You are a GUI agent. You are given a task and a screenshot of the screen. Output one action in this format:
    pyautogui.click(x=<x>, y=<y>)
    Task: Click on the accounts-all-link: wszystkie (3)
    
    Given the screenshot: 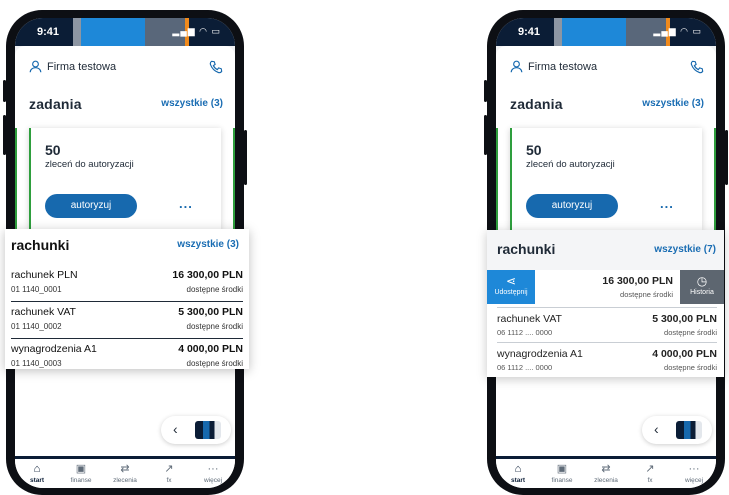 What is the action you would take?
    pyautogui.click(x=208, y=244)
    